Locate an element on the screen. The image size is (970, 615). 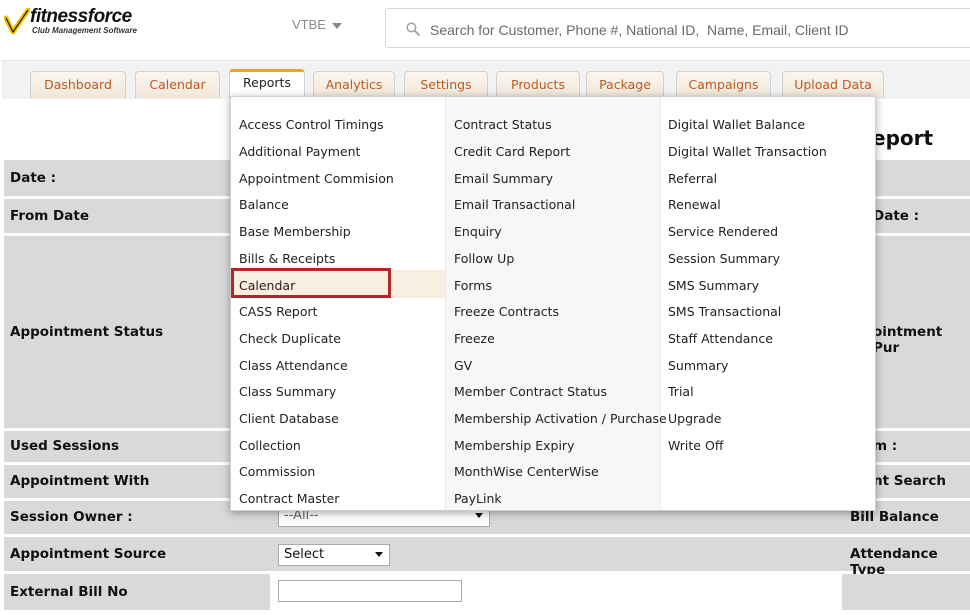
external-bill-no-label: External Bill No is located at coordinates (69, 592).